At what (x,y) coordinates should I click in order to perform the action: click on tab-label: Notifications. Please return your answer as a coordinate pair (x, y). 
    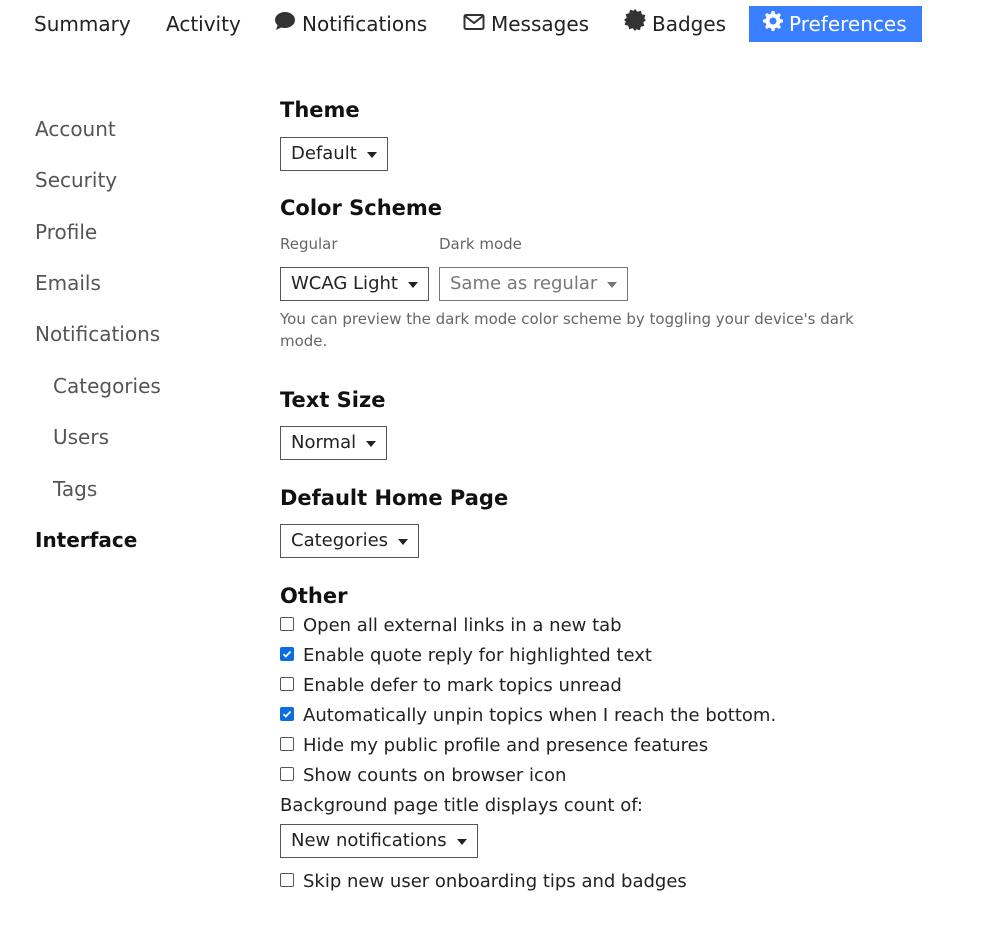
    Looking at the image, I should click on (365, 24).